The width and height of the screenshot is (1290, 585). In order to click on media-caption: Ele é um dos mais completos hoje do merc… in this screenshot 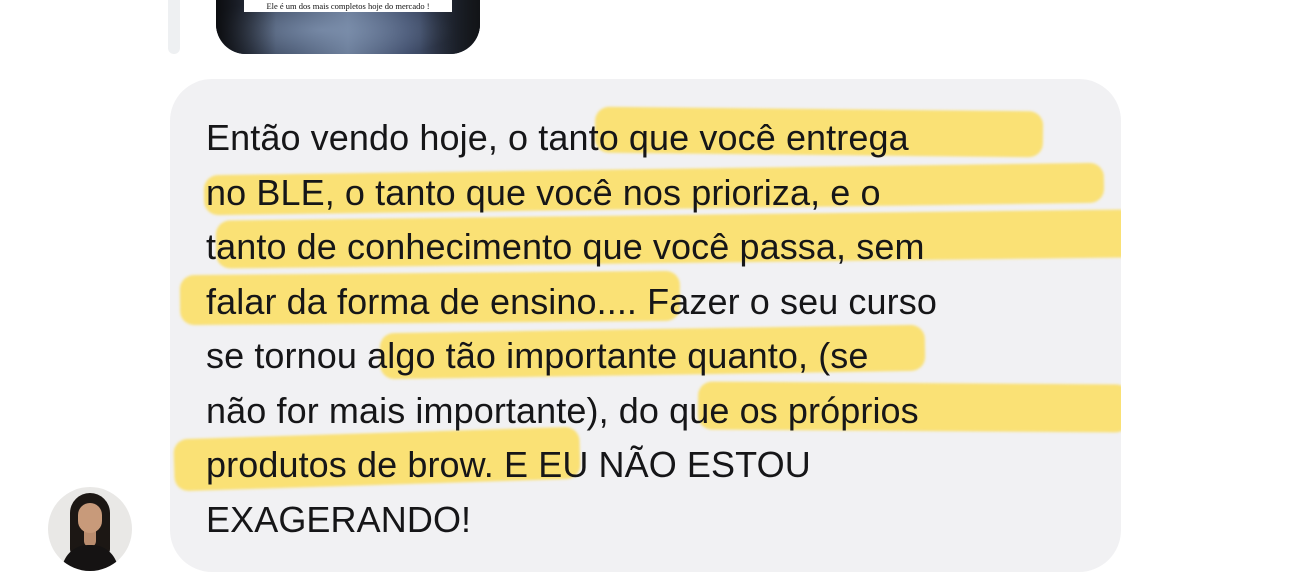, I will do `click(348, 6)`.